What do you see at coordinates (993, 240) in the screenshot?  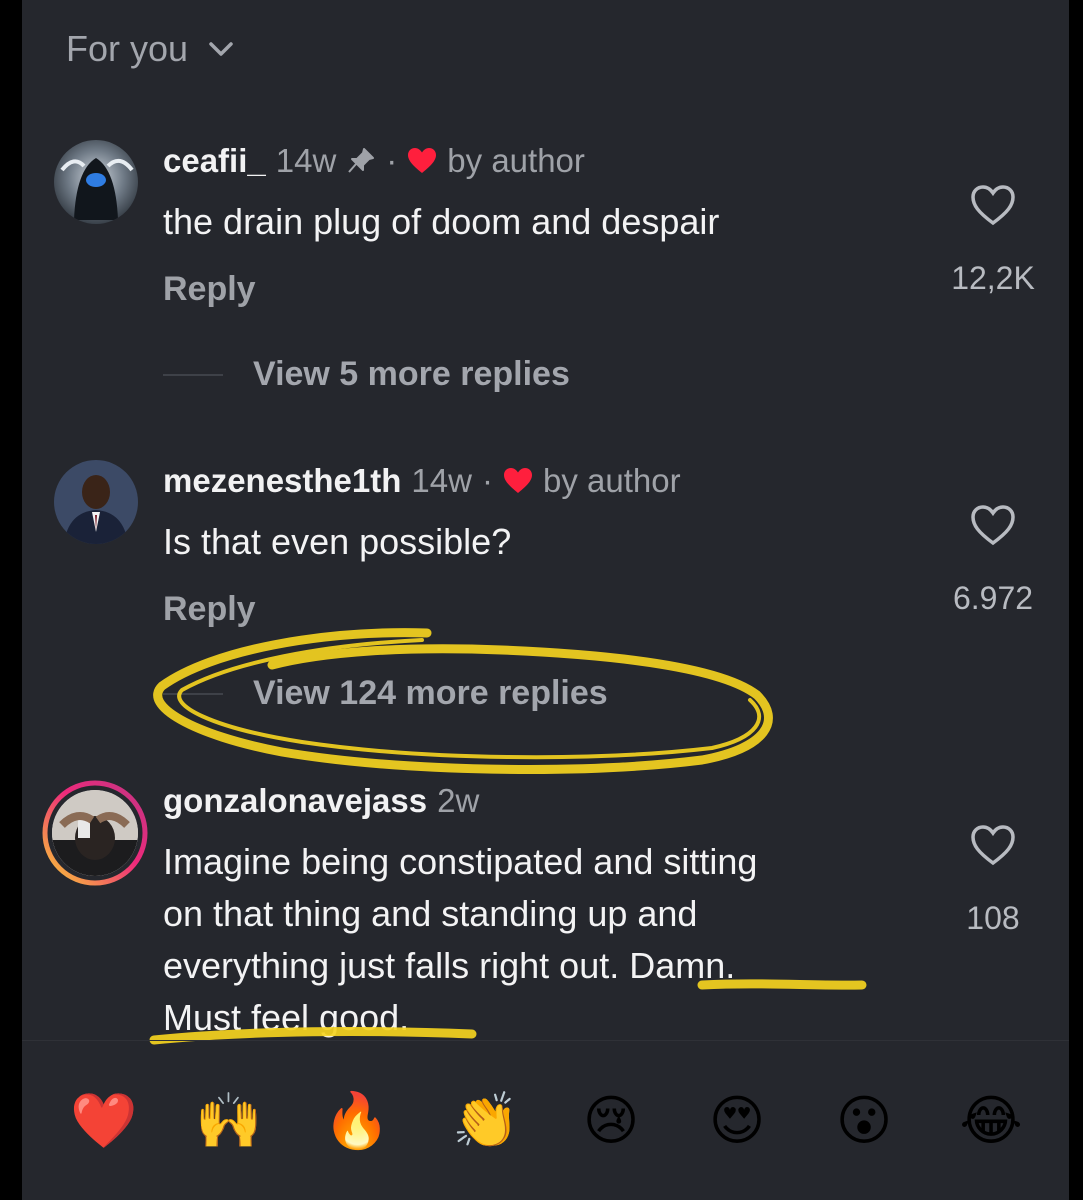 I see `like-button: 12,2K` at bounding box center [993, 240].